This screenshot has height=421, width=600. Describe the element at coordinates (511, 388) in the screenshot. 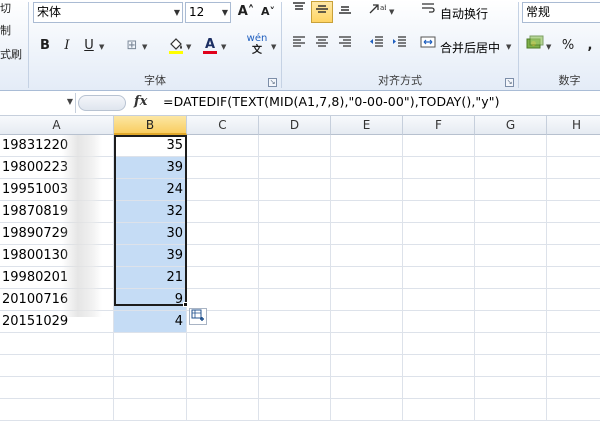

I see `cell-g12` at that location.